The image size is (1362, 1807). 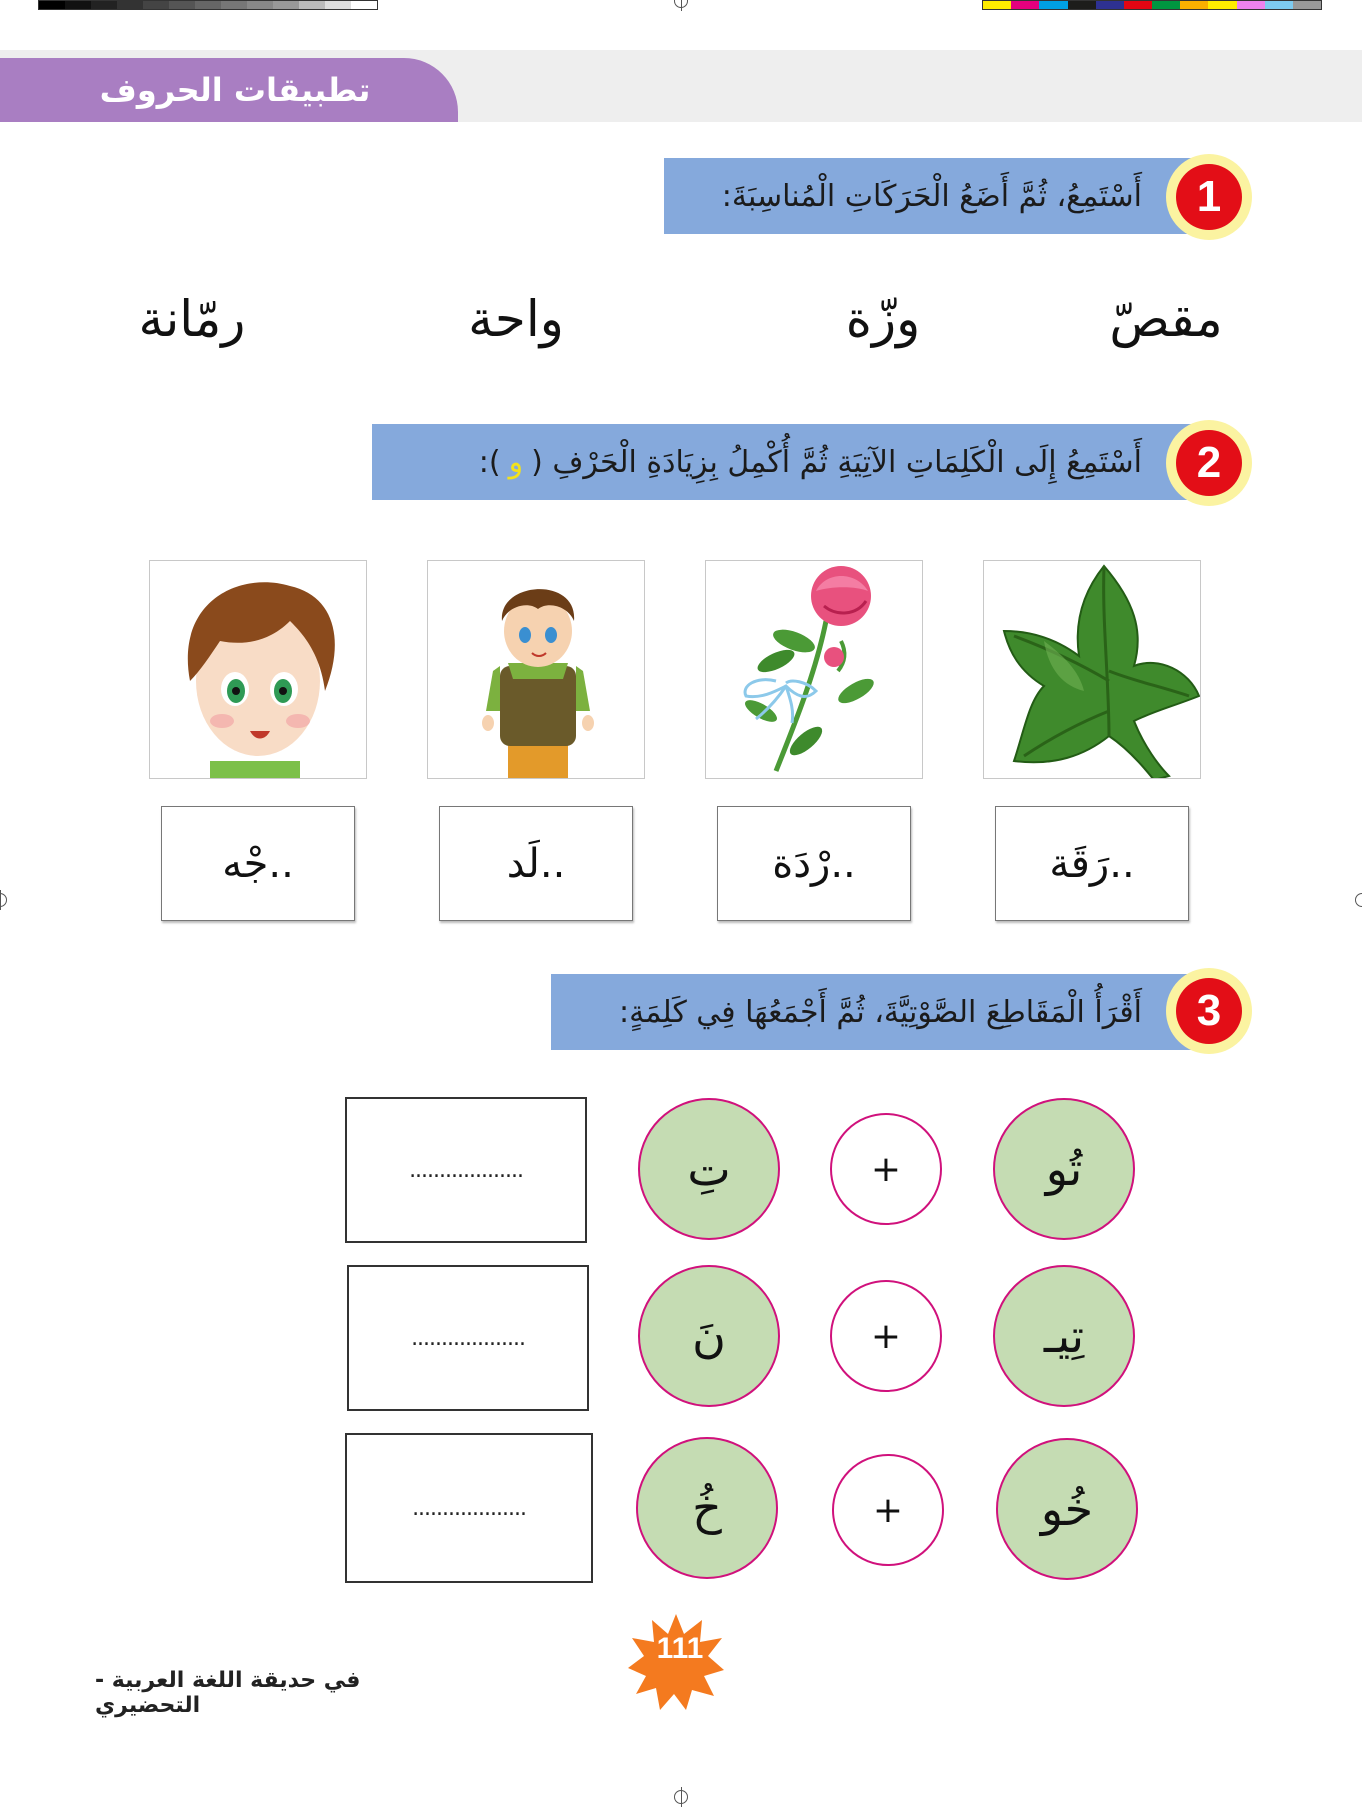 What do you see at coordinates (1152, 5) in the screenshot?
I see `color-calibration-bar` at bounding box center [1152, 5].